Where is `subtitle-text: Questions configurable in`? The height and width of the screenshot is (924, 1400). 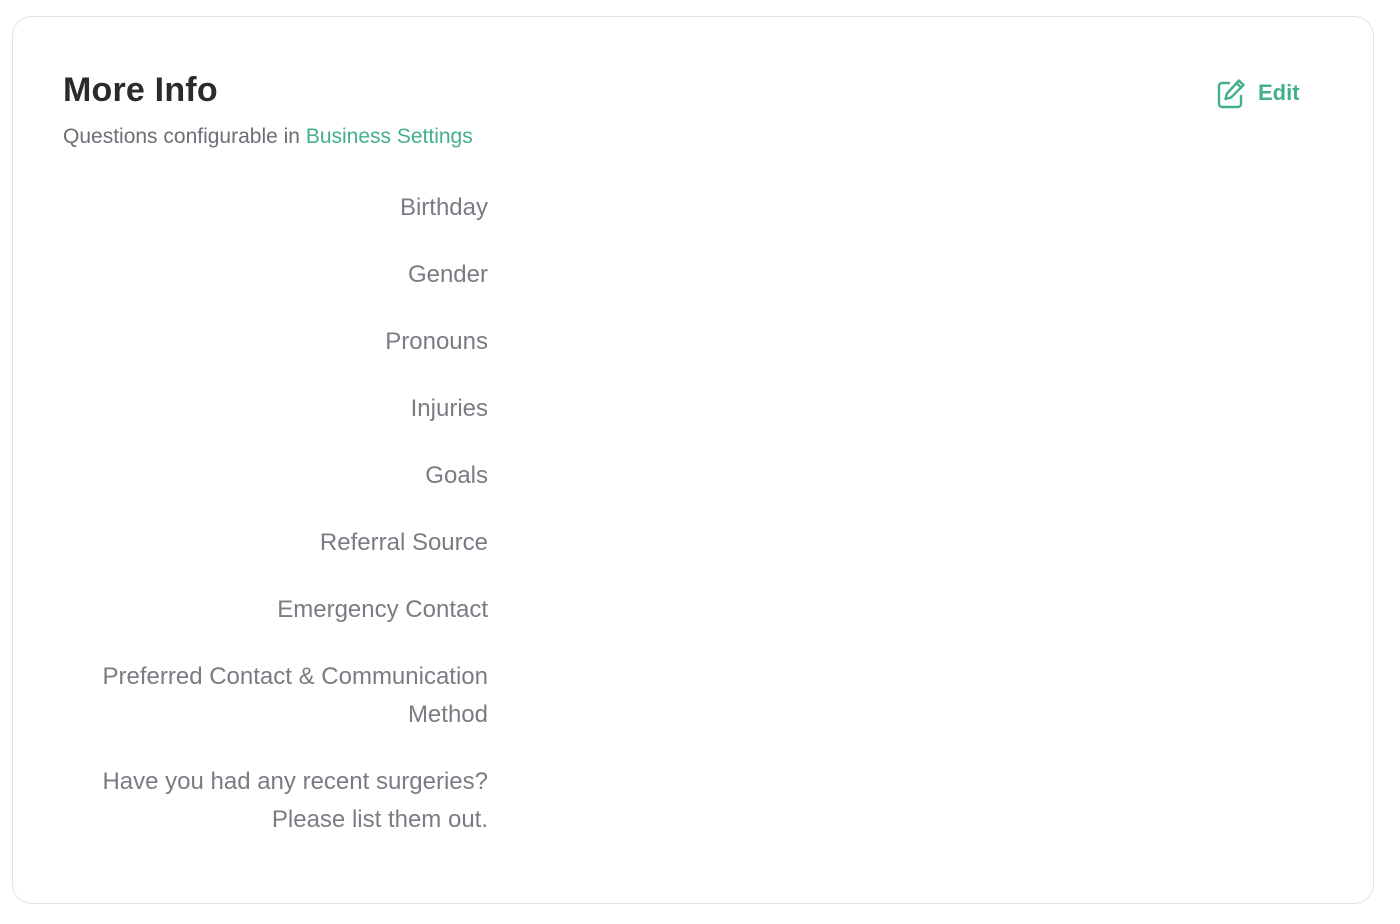
subtitle-text: Questions configurable in is located at coordinates (184, 136).